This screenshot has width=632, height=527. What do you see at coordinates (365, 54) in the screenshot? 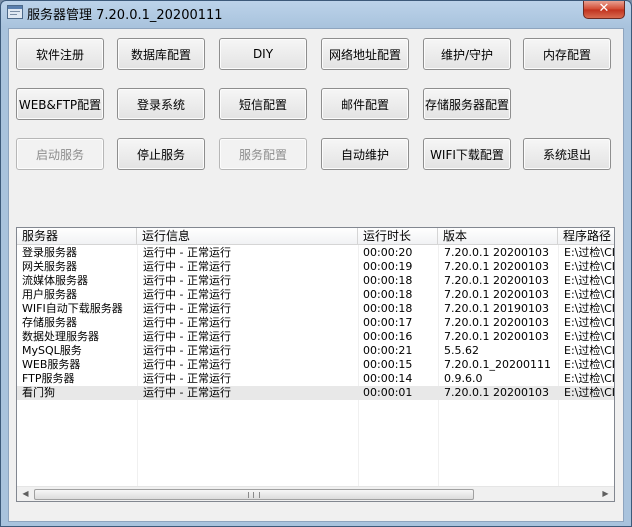
I see `network-address-config-button: 网络地址配置` at bounding box center [365, 54].